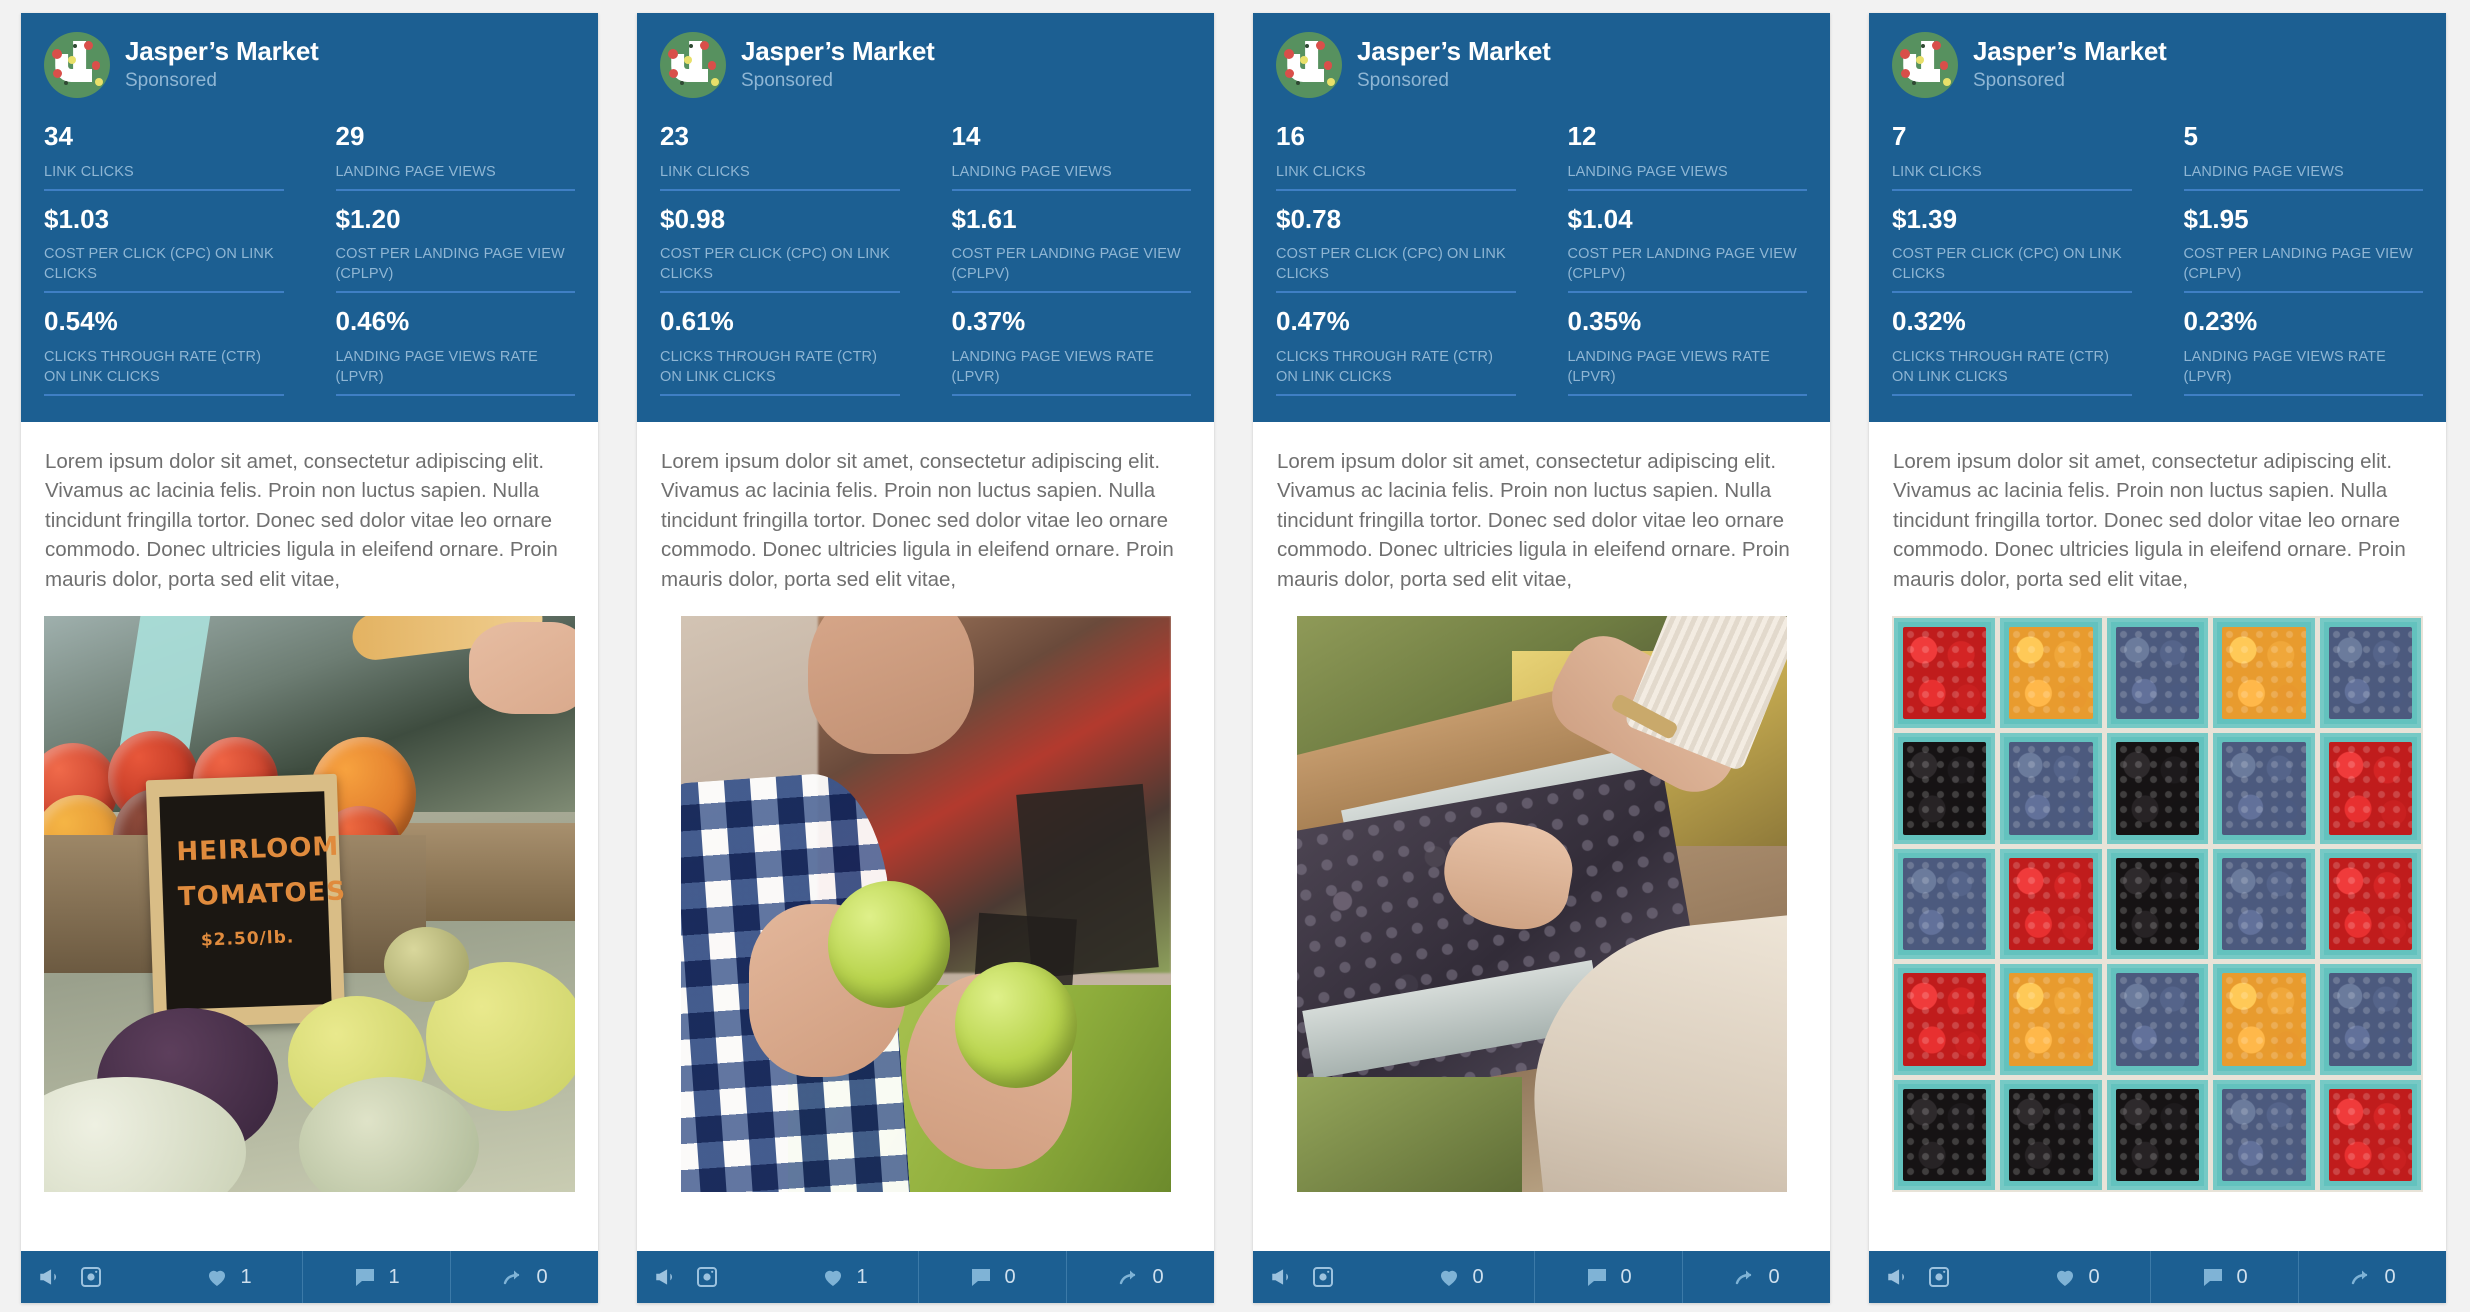 Image resolution: width=2470 pixels, height=1312 pixels. What do you see at coordinates (1541, 904) in the screenshot?
I see `creative-image-grapes` at bounding box center [1541, 904].